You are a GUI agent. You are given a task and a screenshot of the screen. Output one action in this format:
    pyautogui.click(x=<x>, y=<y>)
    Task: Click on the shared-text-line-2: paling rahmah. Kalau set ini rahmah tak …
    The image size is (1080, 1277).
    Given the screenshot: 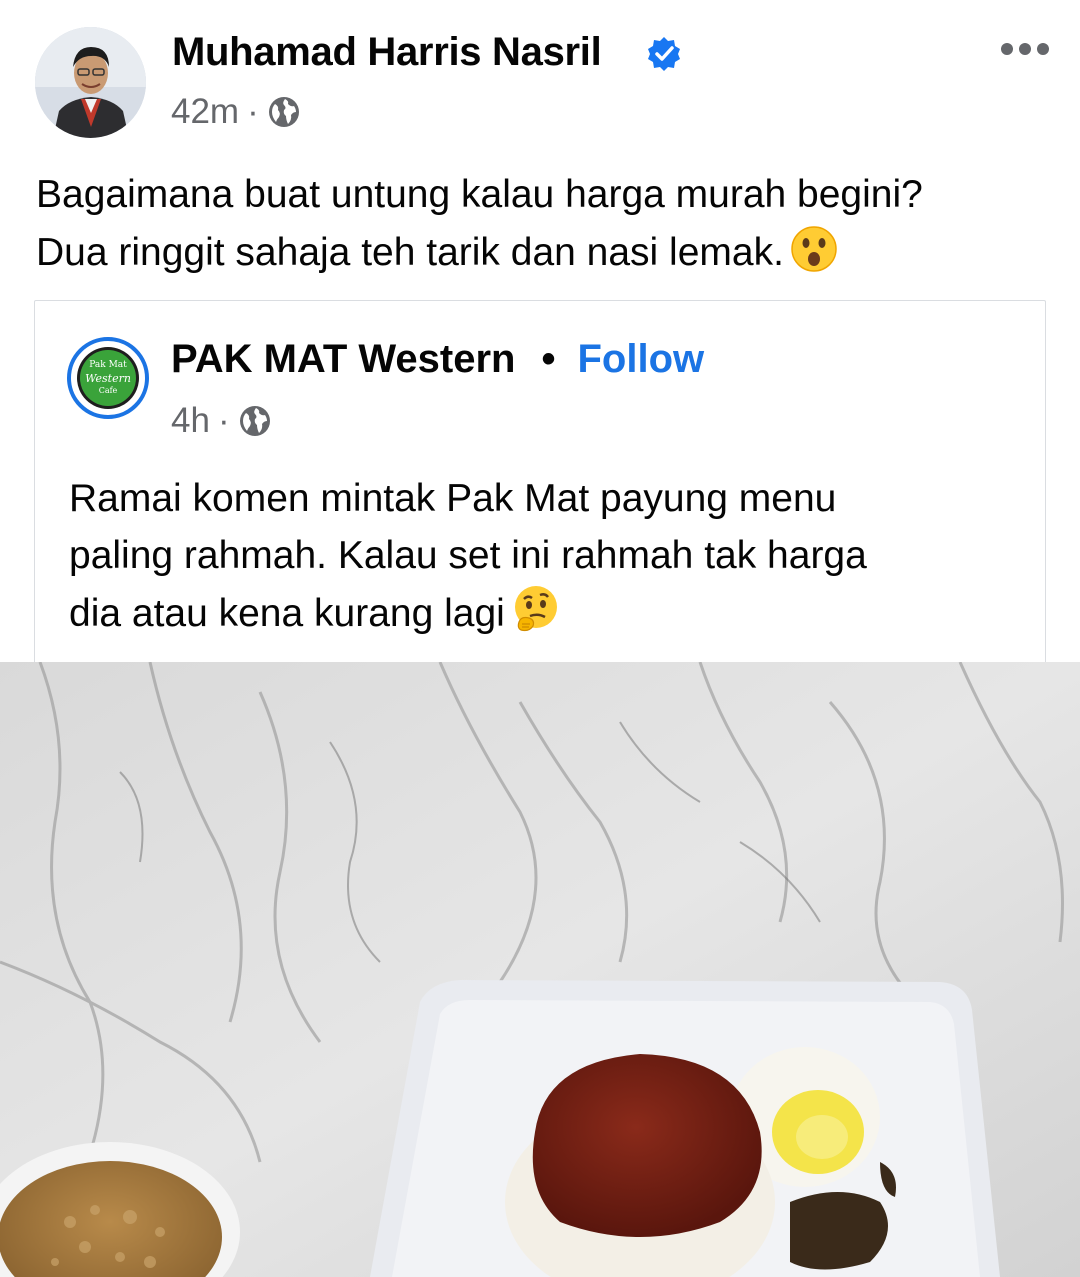 What is the action you would take?
    pyautogui.click(x=468, y=555)
    